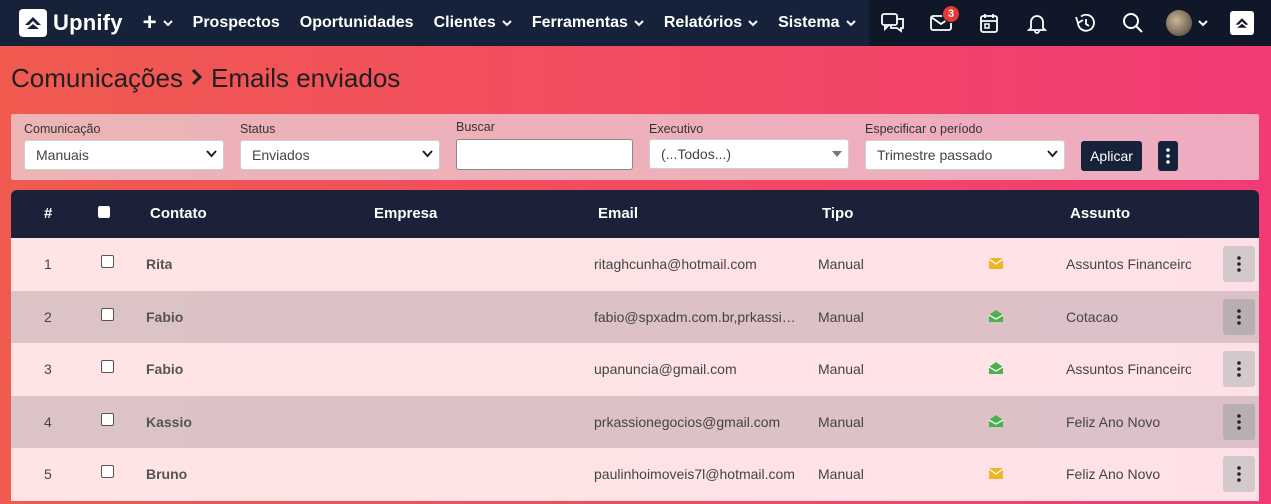 This screenshot has width=1271, height=504. I want to click on nav-relatorios: Relatórios, so click(711, 23).